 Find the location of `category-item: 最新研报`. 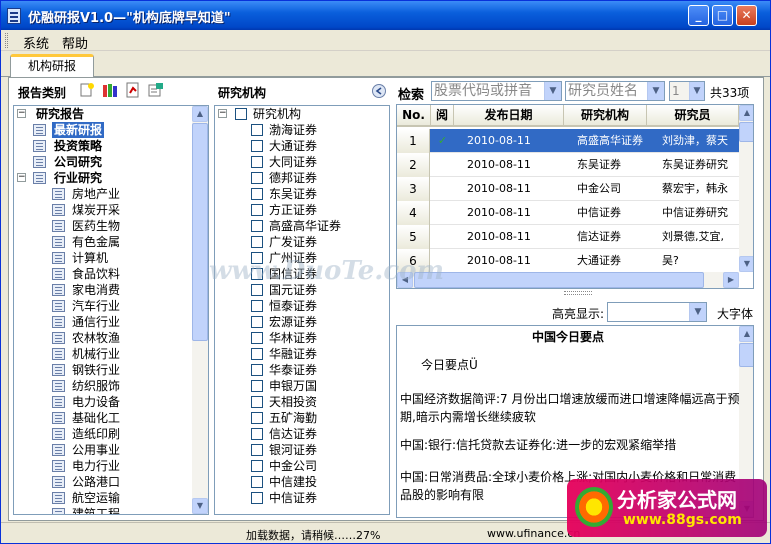

category-item: 最新研报 is located at coordinates (102, 130).